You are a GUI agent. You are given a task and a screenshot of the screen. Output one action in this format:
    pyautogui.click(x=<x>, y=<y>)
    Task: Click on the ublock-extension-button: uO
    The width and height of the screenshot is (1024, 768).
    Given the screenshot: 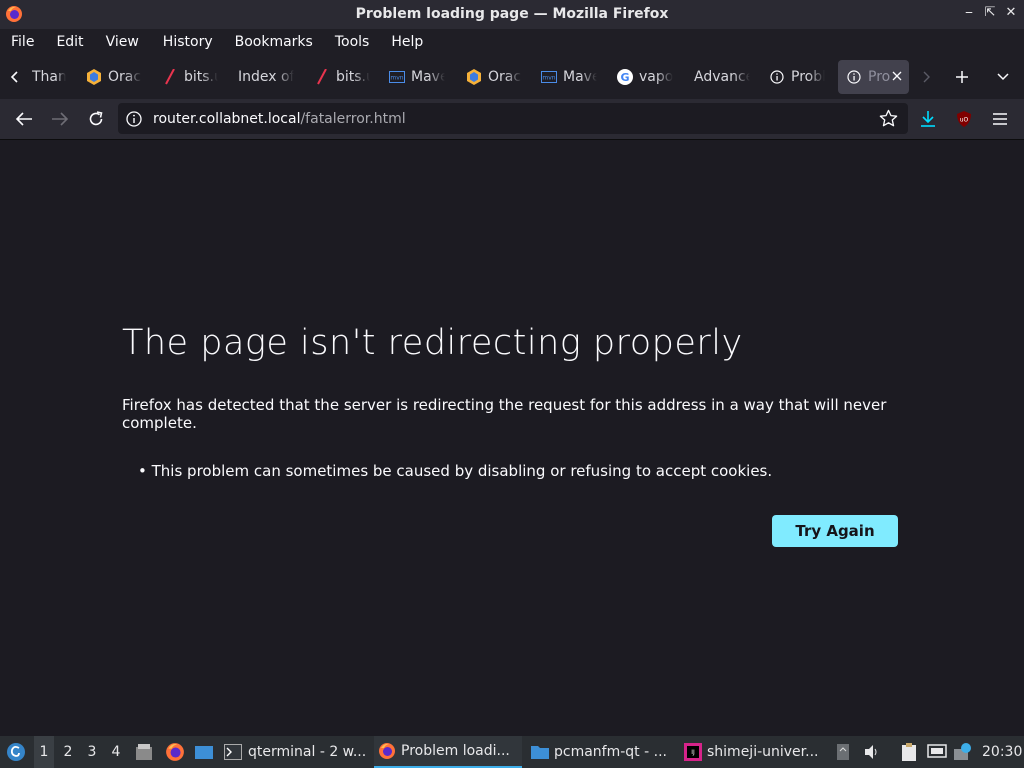 What is the action you would take?
    pyautogui.click(x=964, y=119)
    